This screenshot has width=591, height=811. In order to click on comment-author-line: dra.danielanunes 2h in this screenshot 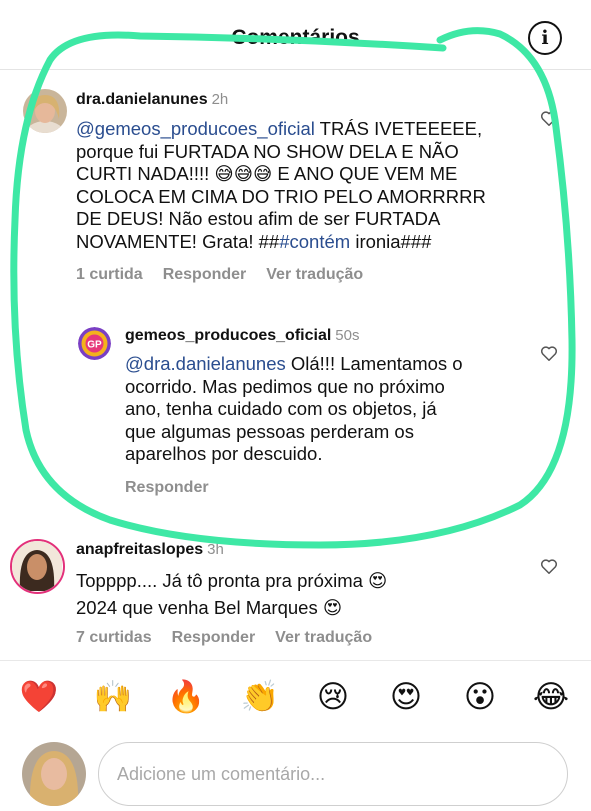, I will do `click(152, 100)`.